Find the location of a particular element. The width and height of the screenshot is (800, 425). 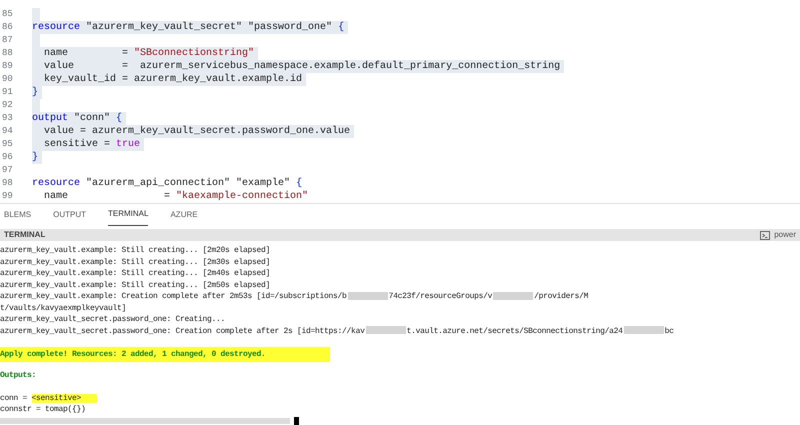

terminal-text: connstr = tomap({}) is located at coordinates (43, 409).